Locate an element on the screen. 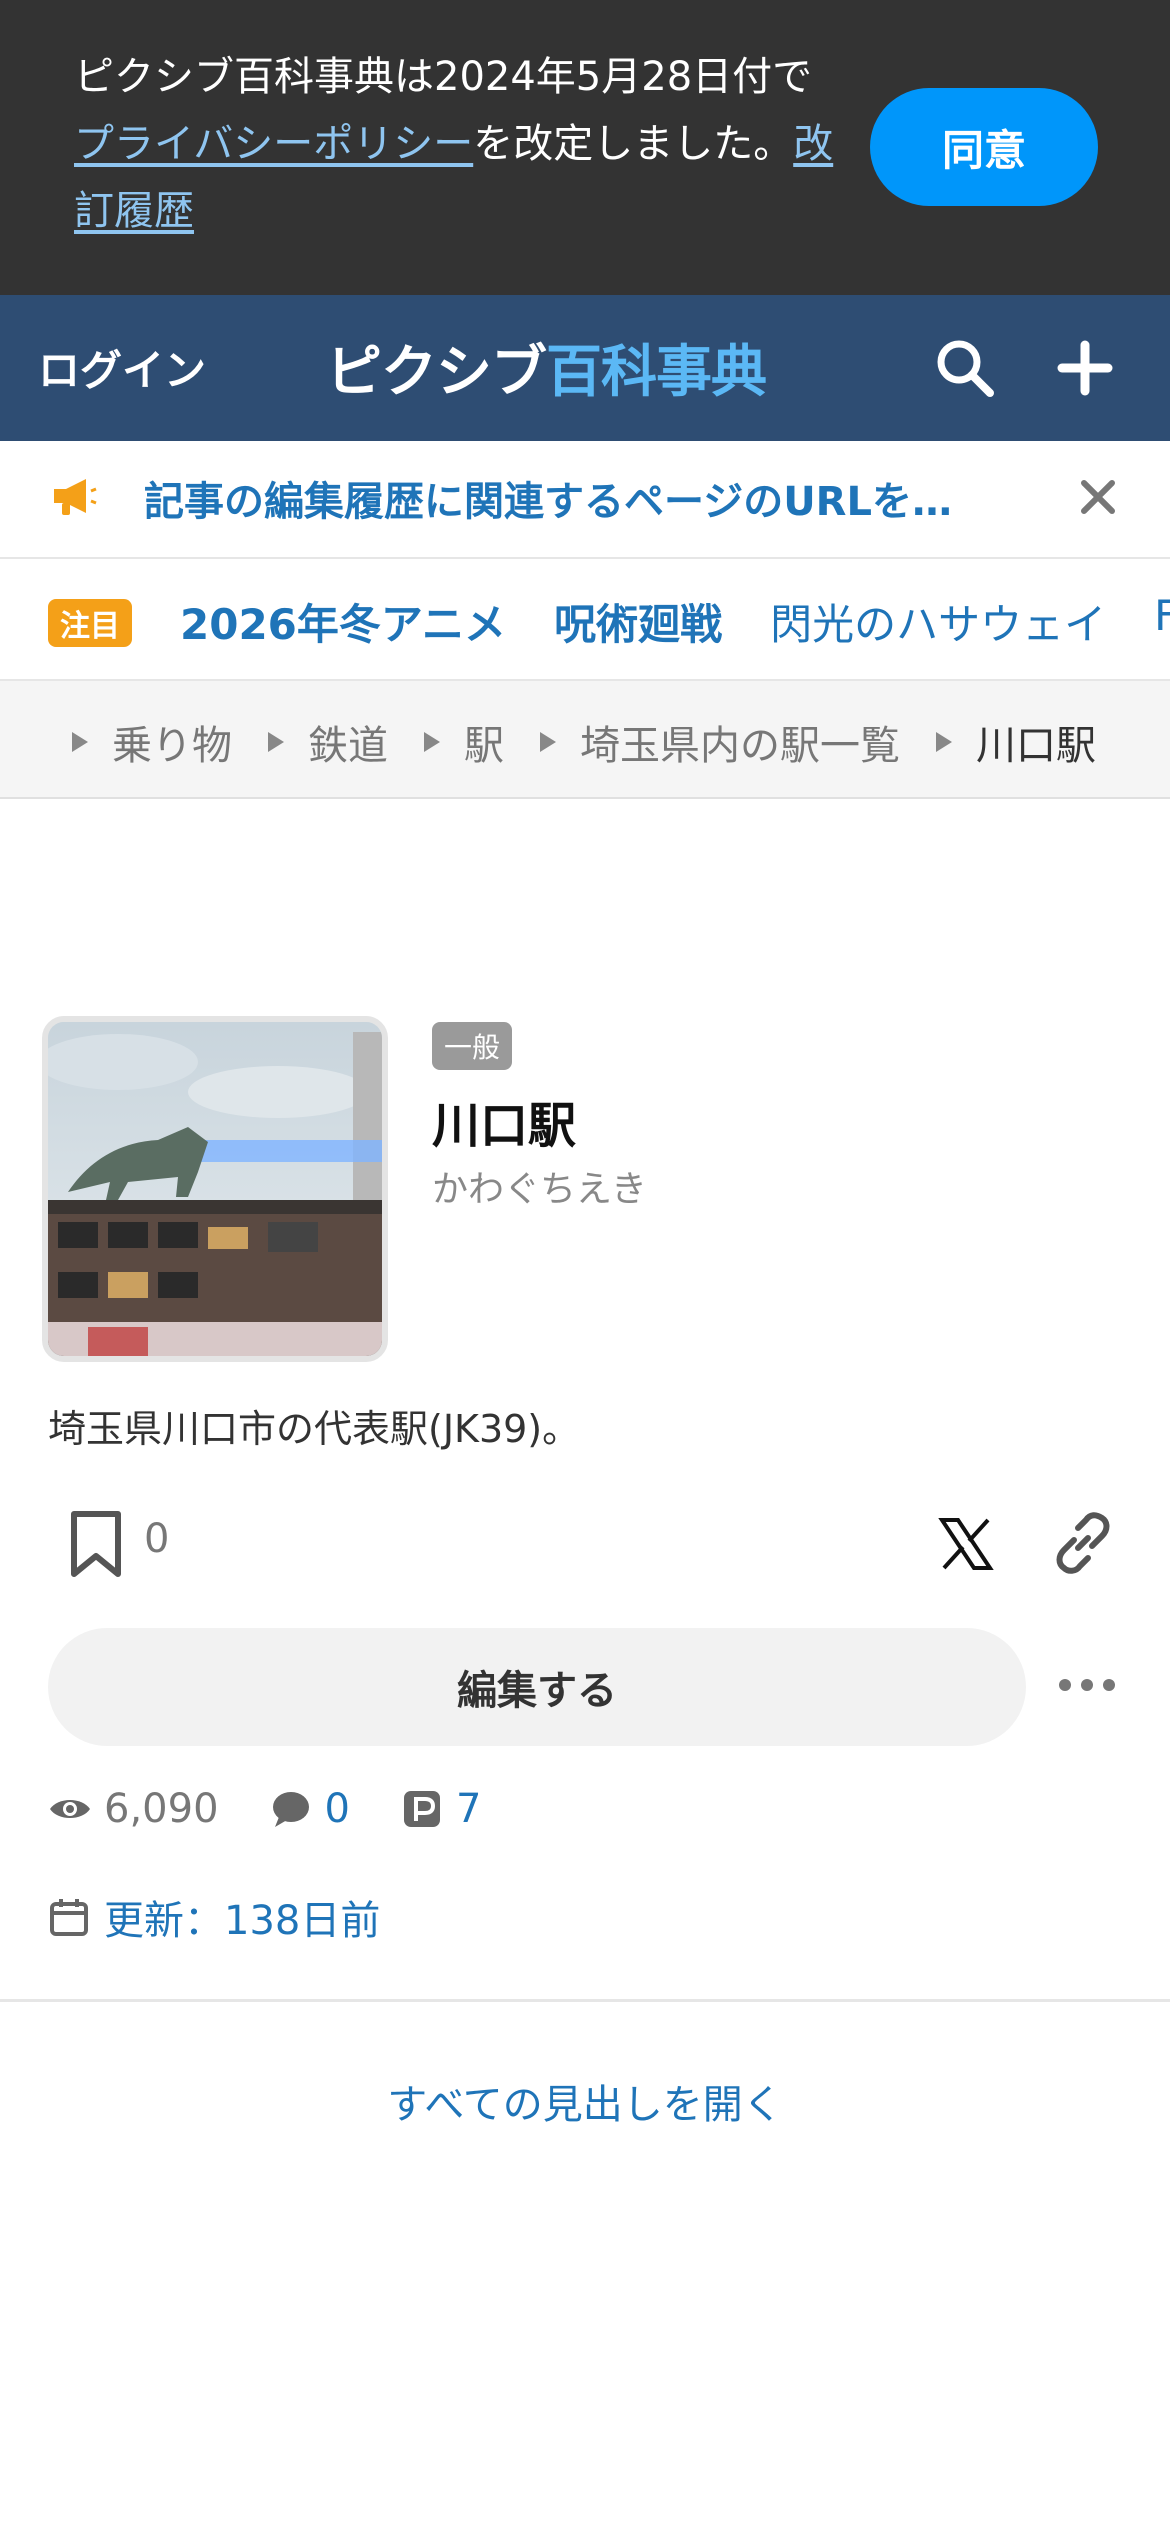 This screenshot has width=1170, height=2532. trending-item: F is located at coordinates (1162, 621).